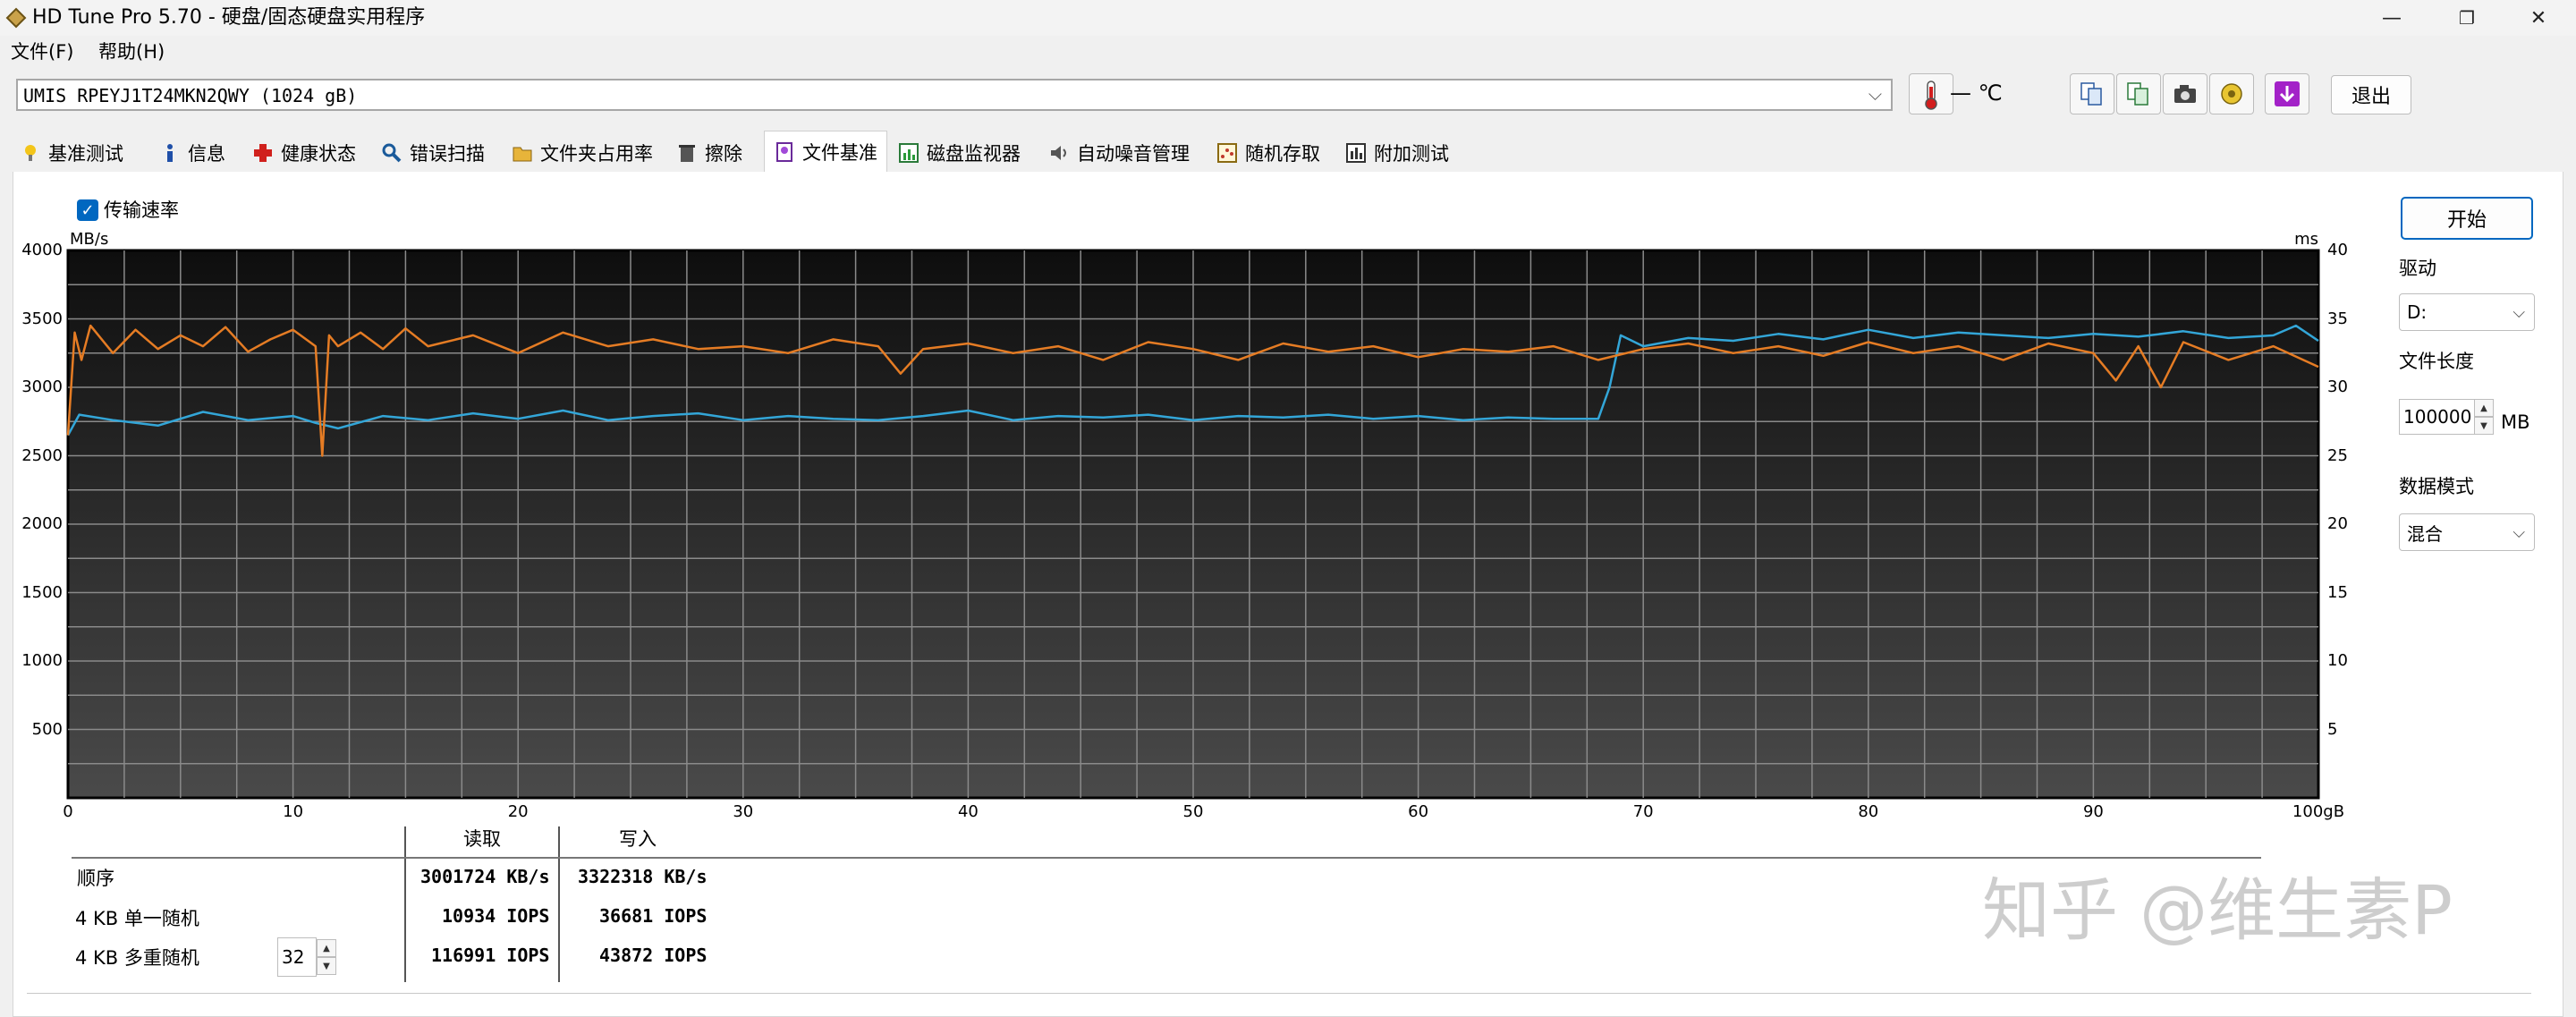 The image size is (2576, 1017). Describe the element at coordinates (643, 876) in the screenshot. I see `sequential-write-value: 3322318 KB/s` at that location.